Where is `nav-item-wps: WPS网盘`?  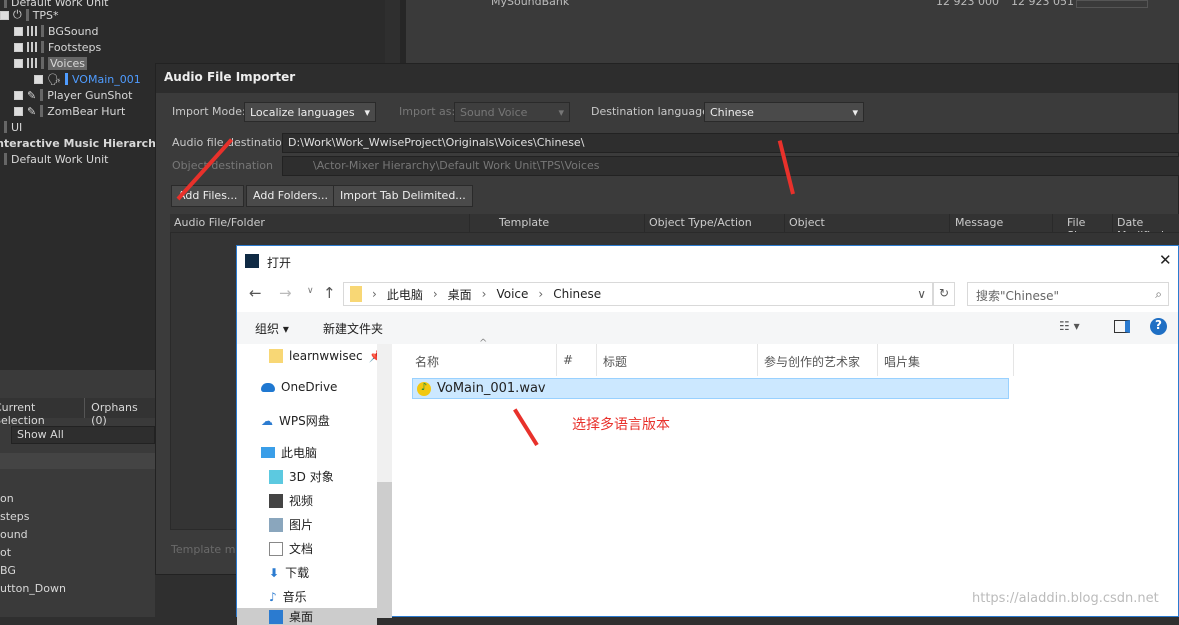 nav-item-wps: WPS网盘 is located at coordinates (304, 420).